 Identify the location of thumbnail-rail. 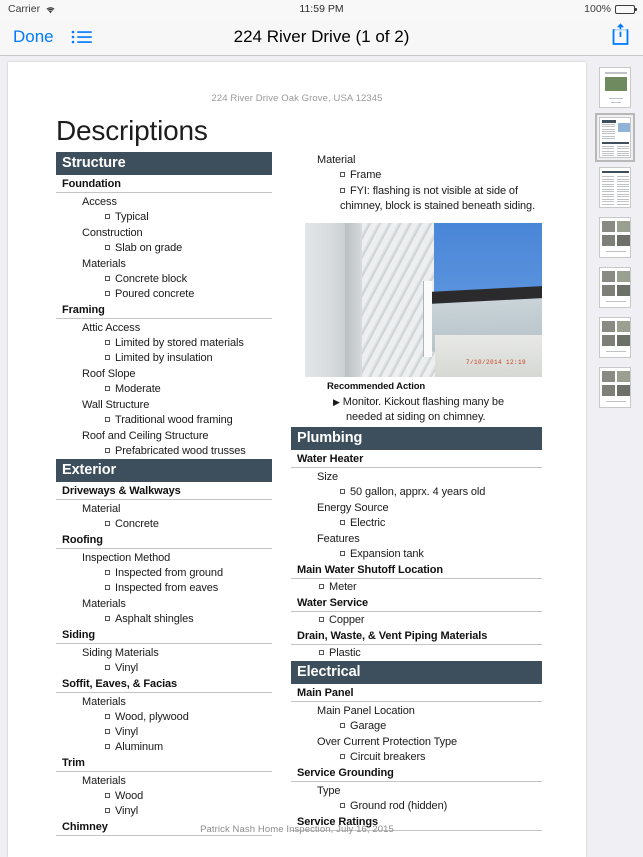
(614, 456).